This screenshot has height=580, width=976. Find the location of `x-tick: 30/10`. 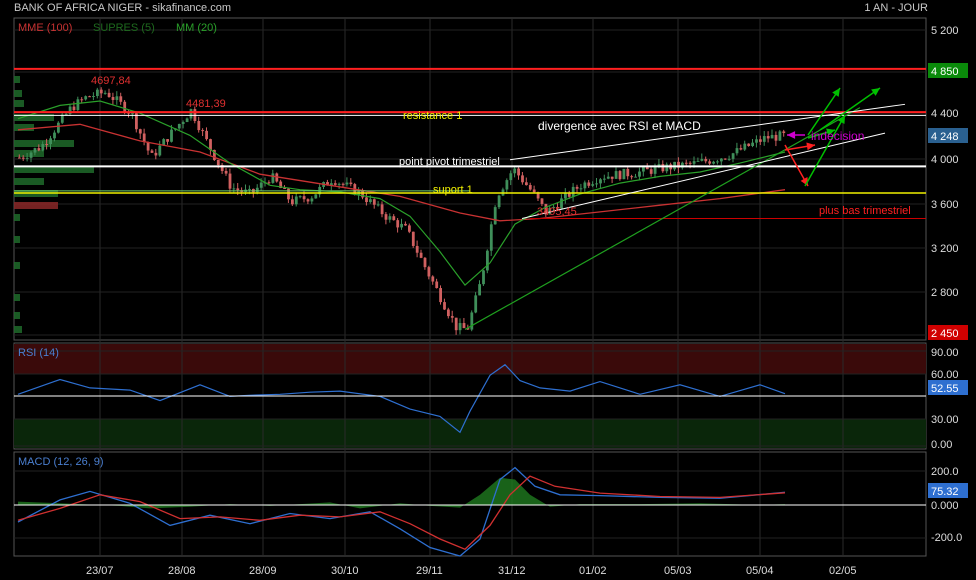

x-tick: 30/10 is located at coordinates (345, 571).